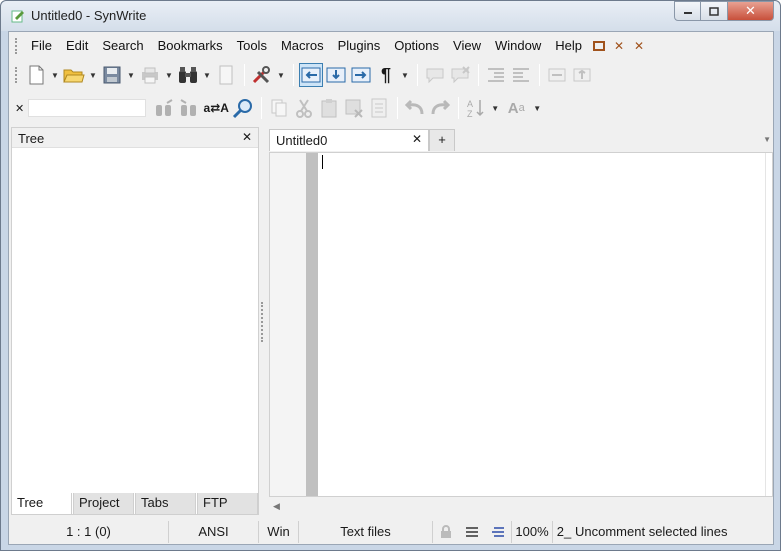 The height and width of the screenshot is (551, 781). What do you see at coordinates (619, 46) in the screenshot?
I see `close-doc-button: ✕` at bounding box center [619, 46].